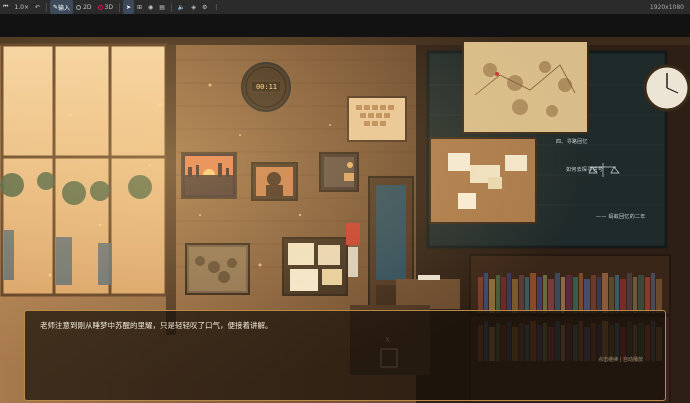  Describe the element at coordinates (128, 7) in the screenshot. I see `cursor-tool-icon: ➤` at that location.